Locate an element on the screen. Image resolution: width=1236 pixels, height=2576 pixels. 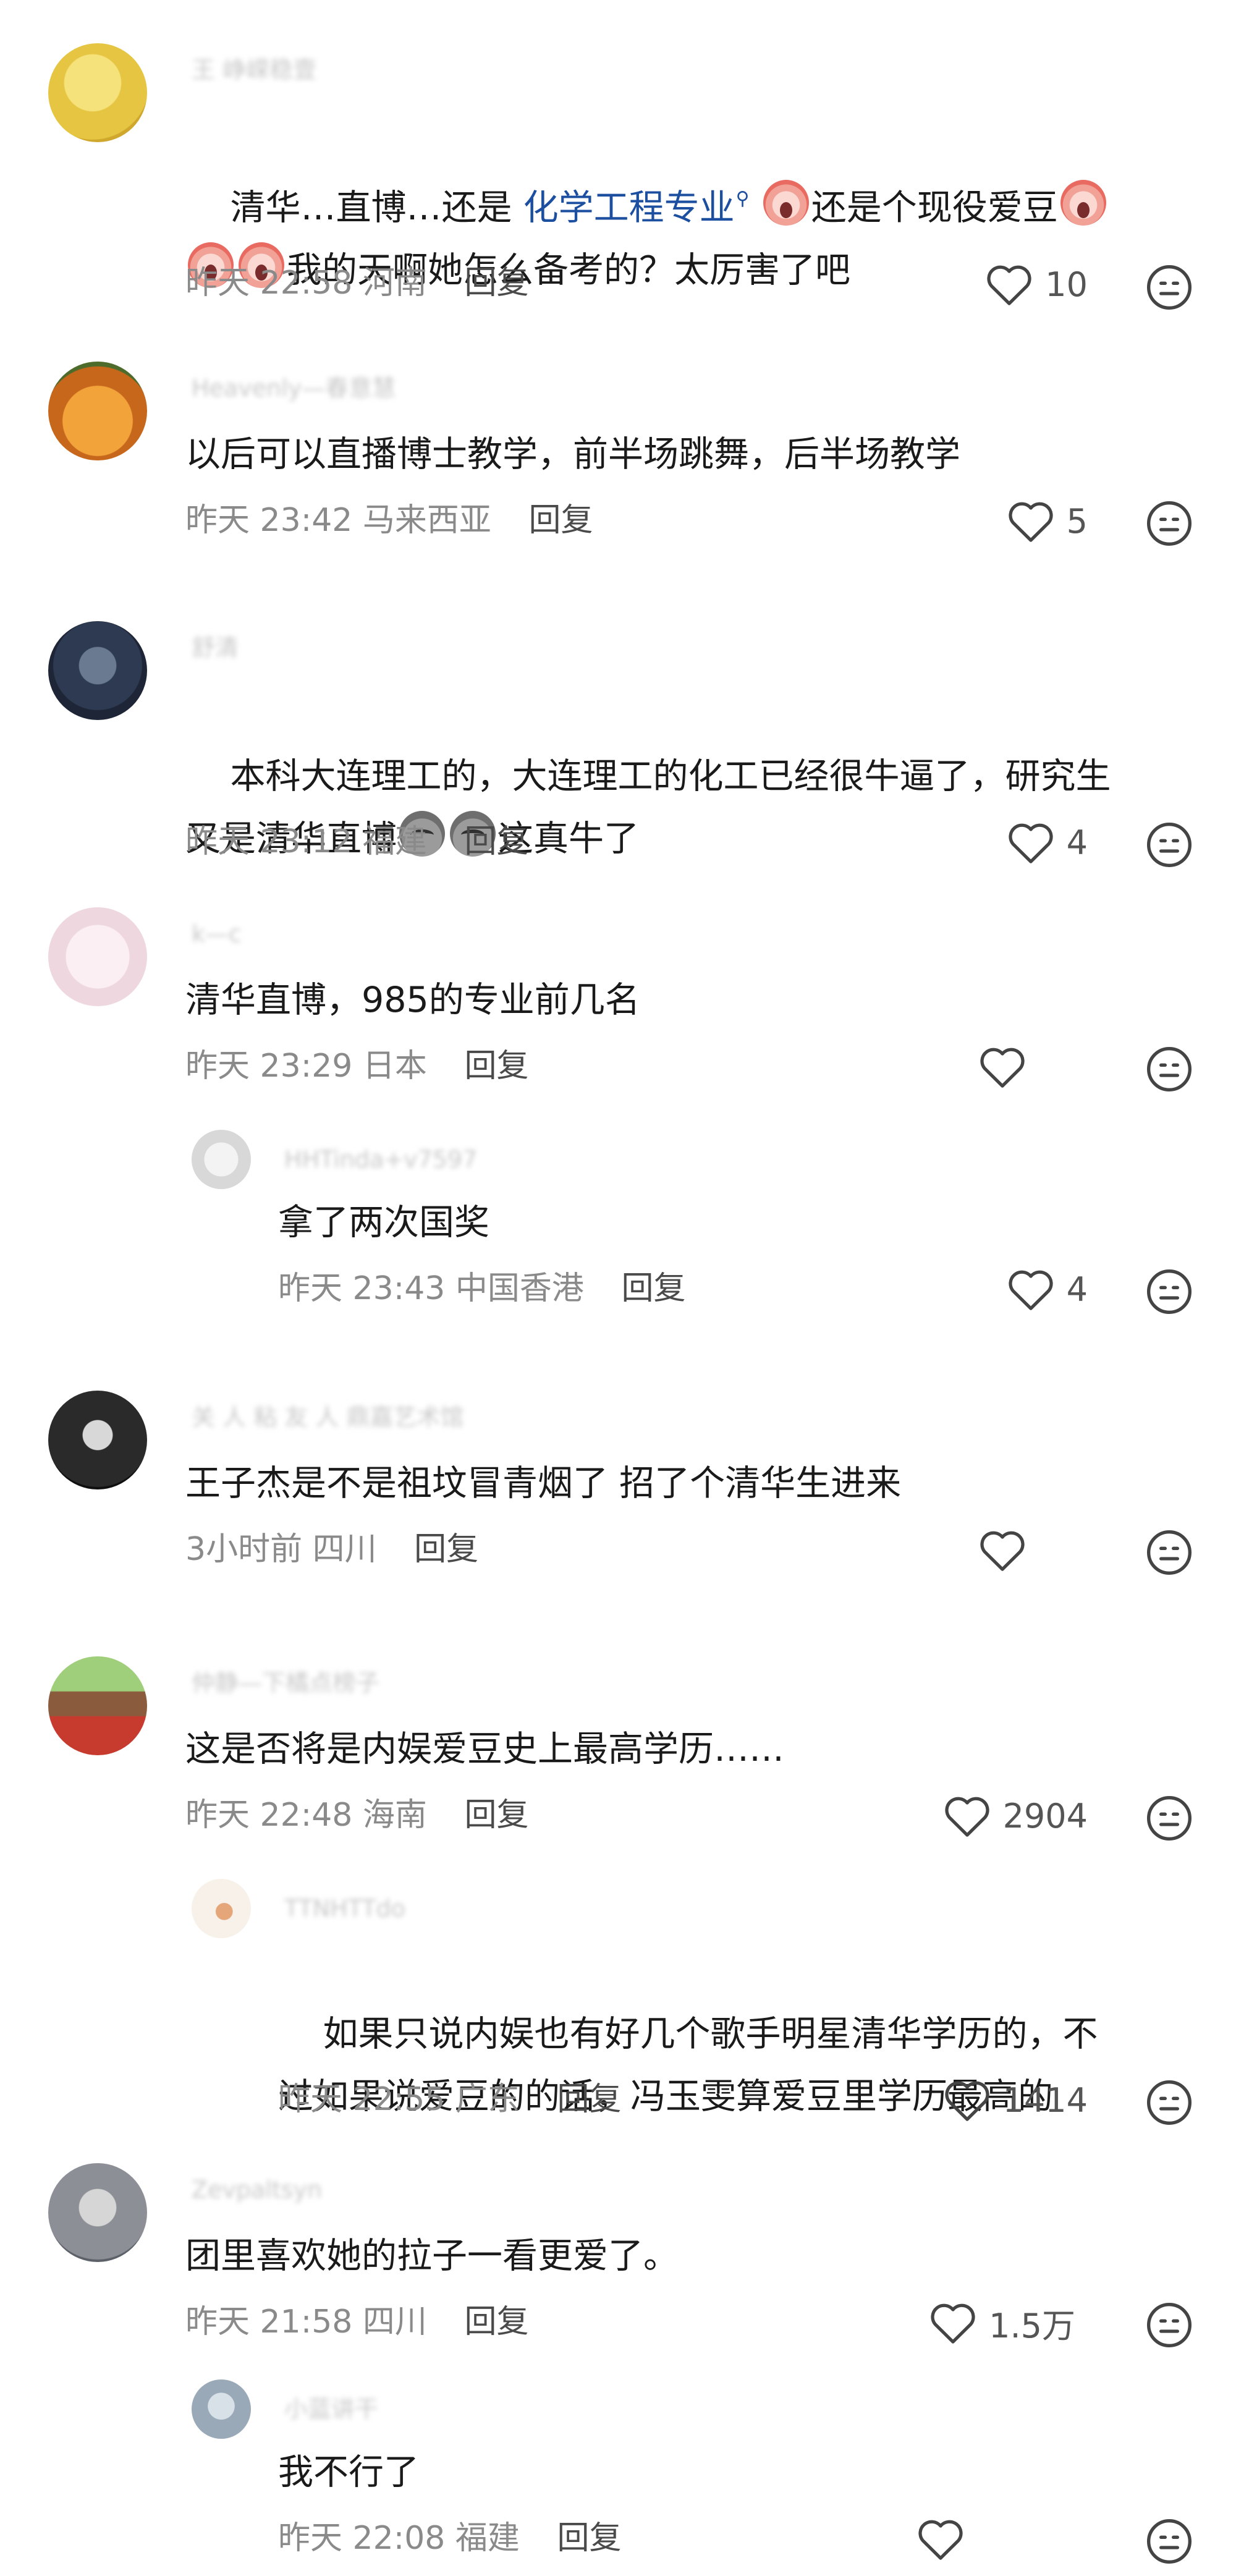
username: HHTinda+v7597 is located at coordinates (381, 1159).